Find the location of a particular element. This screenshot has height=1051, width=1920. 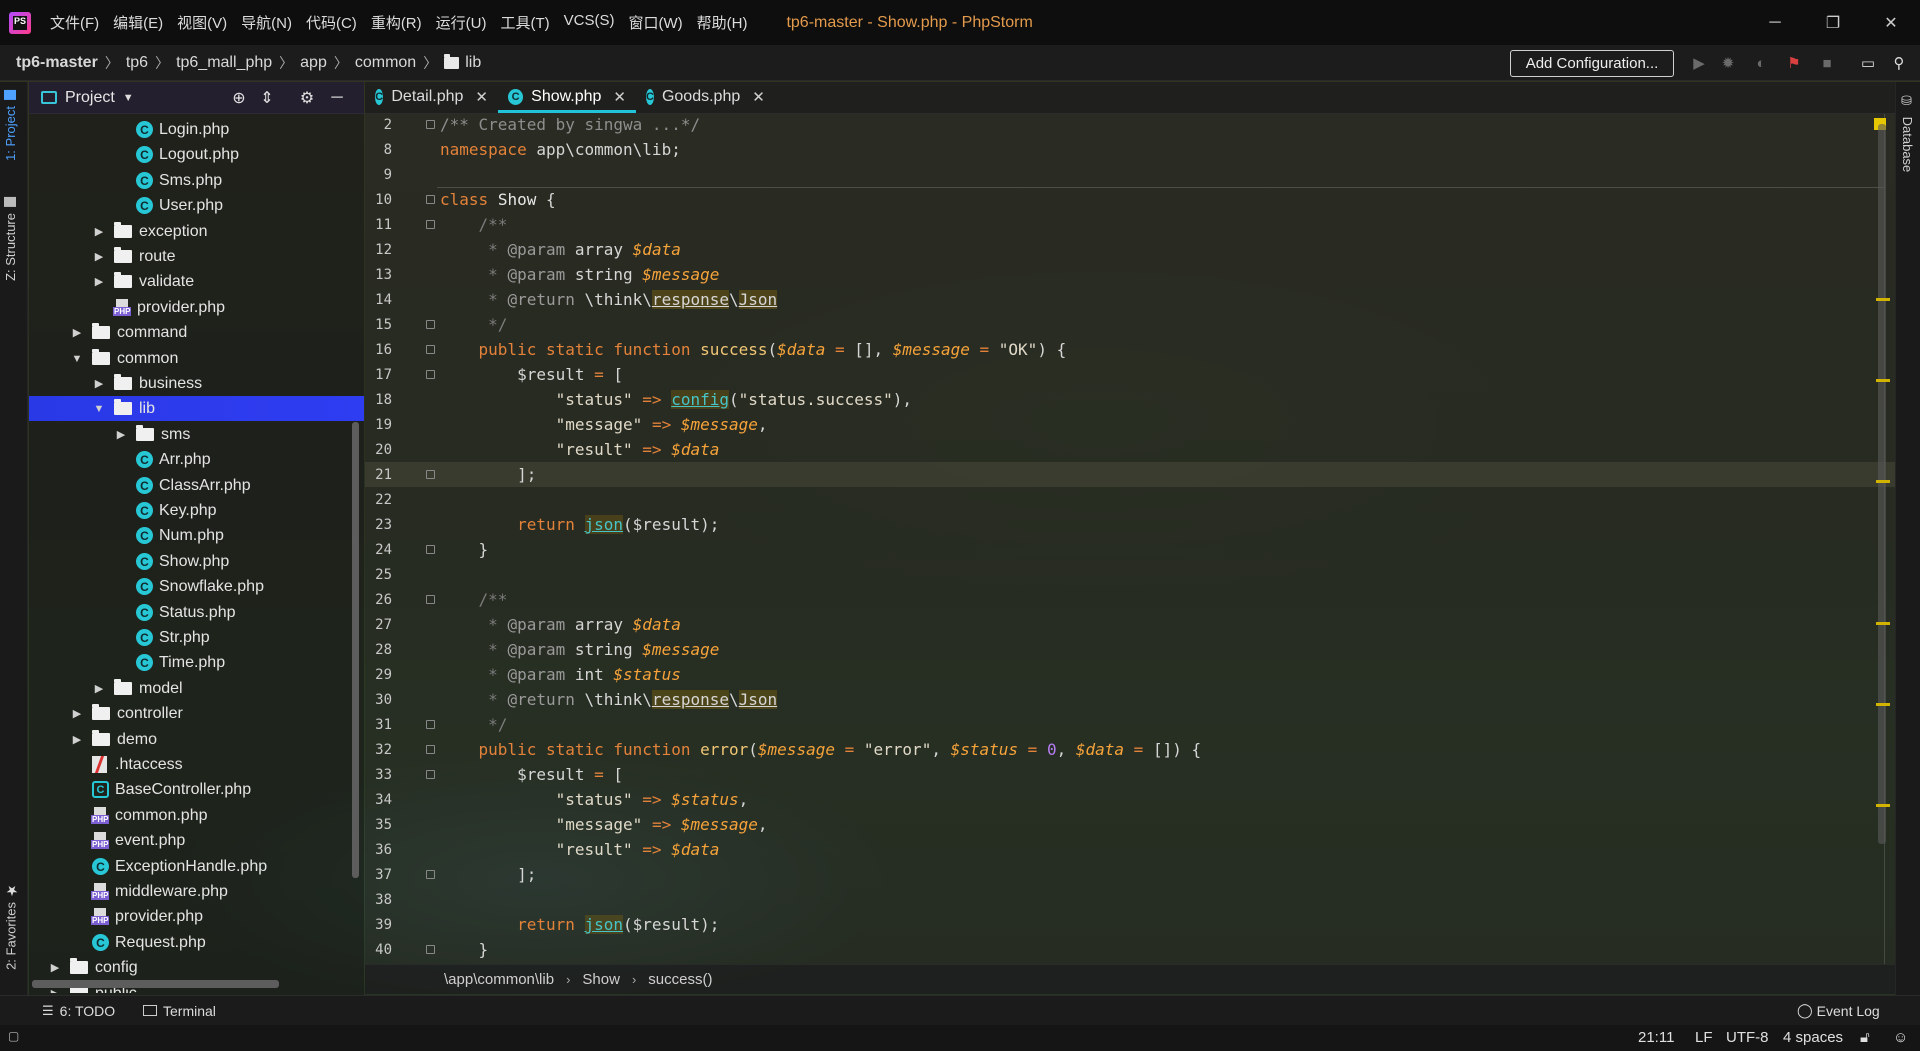

code-line: 18 "status" => config("status.success"), is located at coordinates (1130, 399).